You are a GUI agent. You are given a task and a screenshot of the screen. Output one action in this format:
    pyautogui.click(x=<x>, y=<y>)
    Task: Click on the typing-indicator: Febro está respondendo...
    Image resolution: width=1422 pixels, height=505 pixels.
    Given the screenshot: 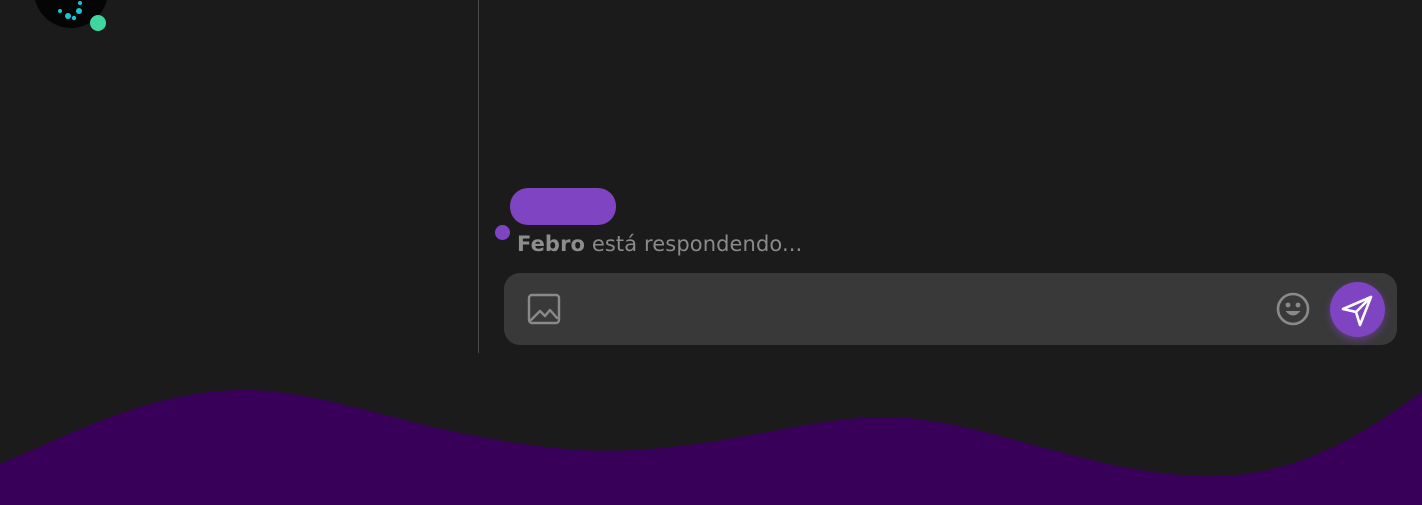 What is the action you would take?
    pyautogui.click(x=659, y=244)
    